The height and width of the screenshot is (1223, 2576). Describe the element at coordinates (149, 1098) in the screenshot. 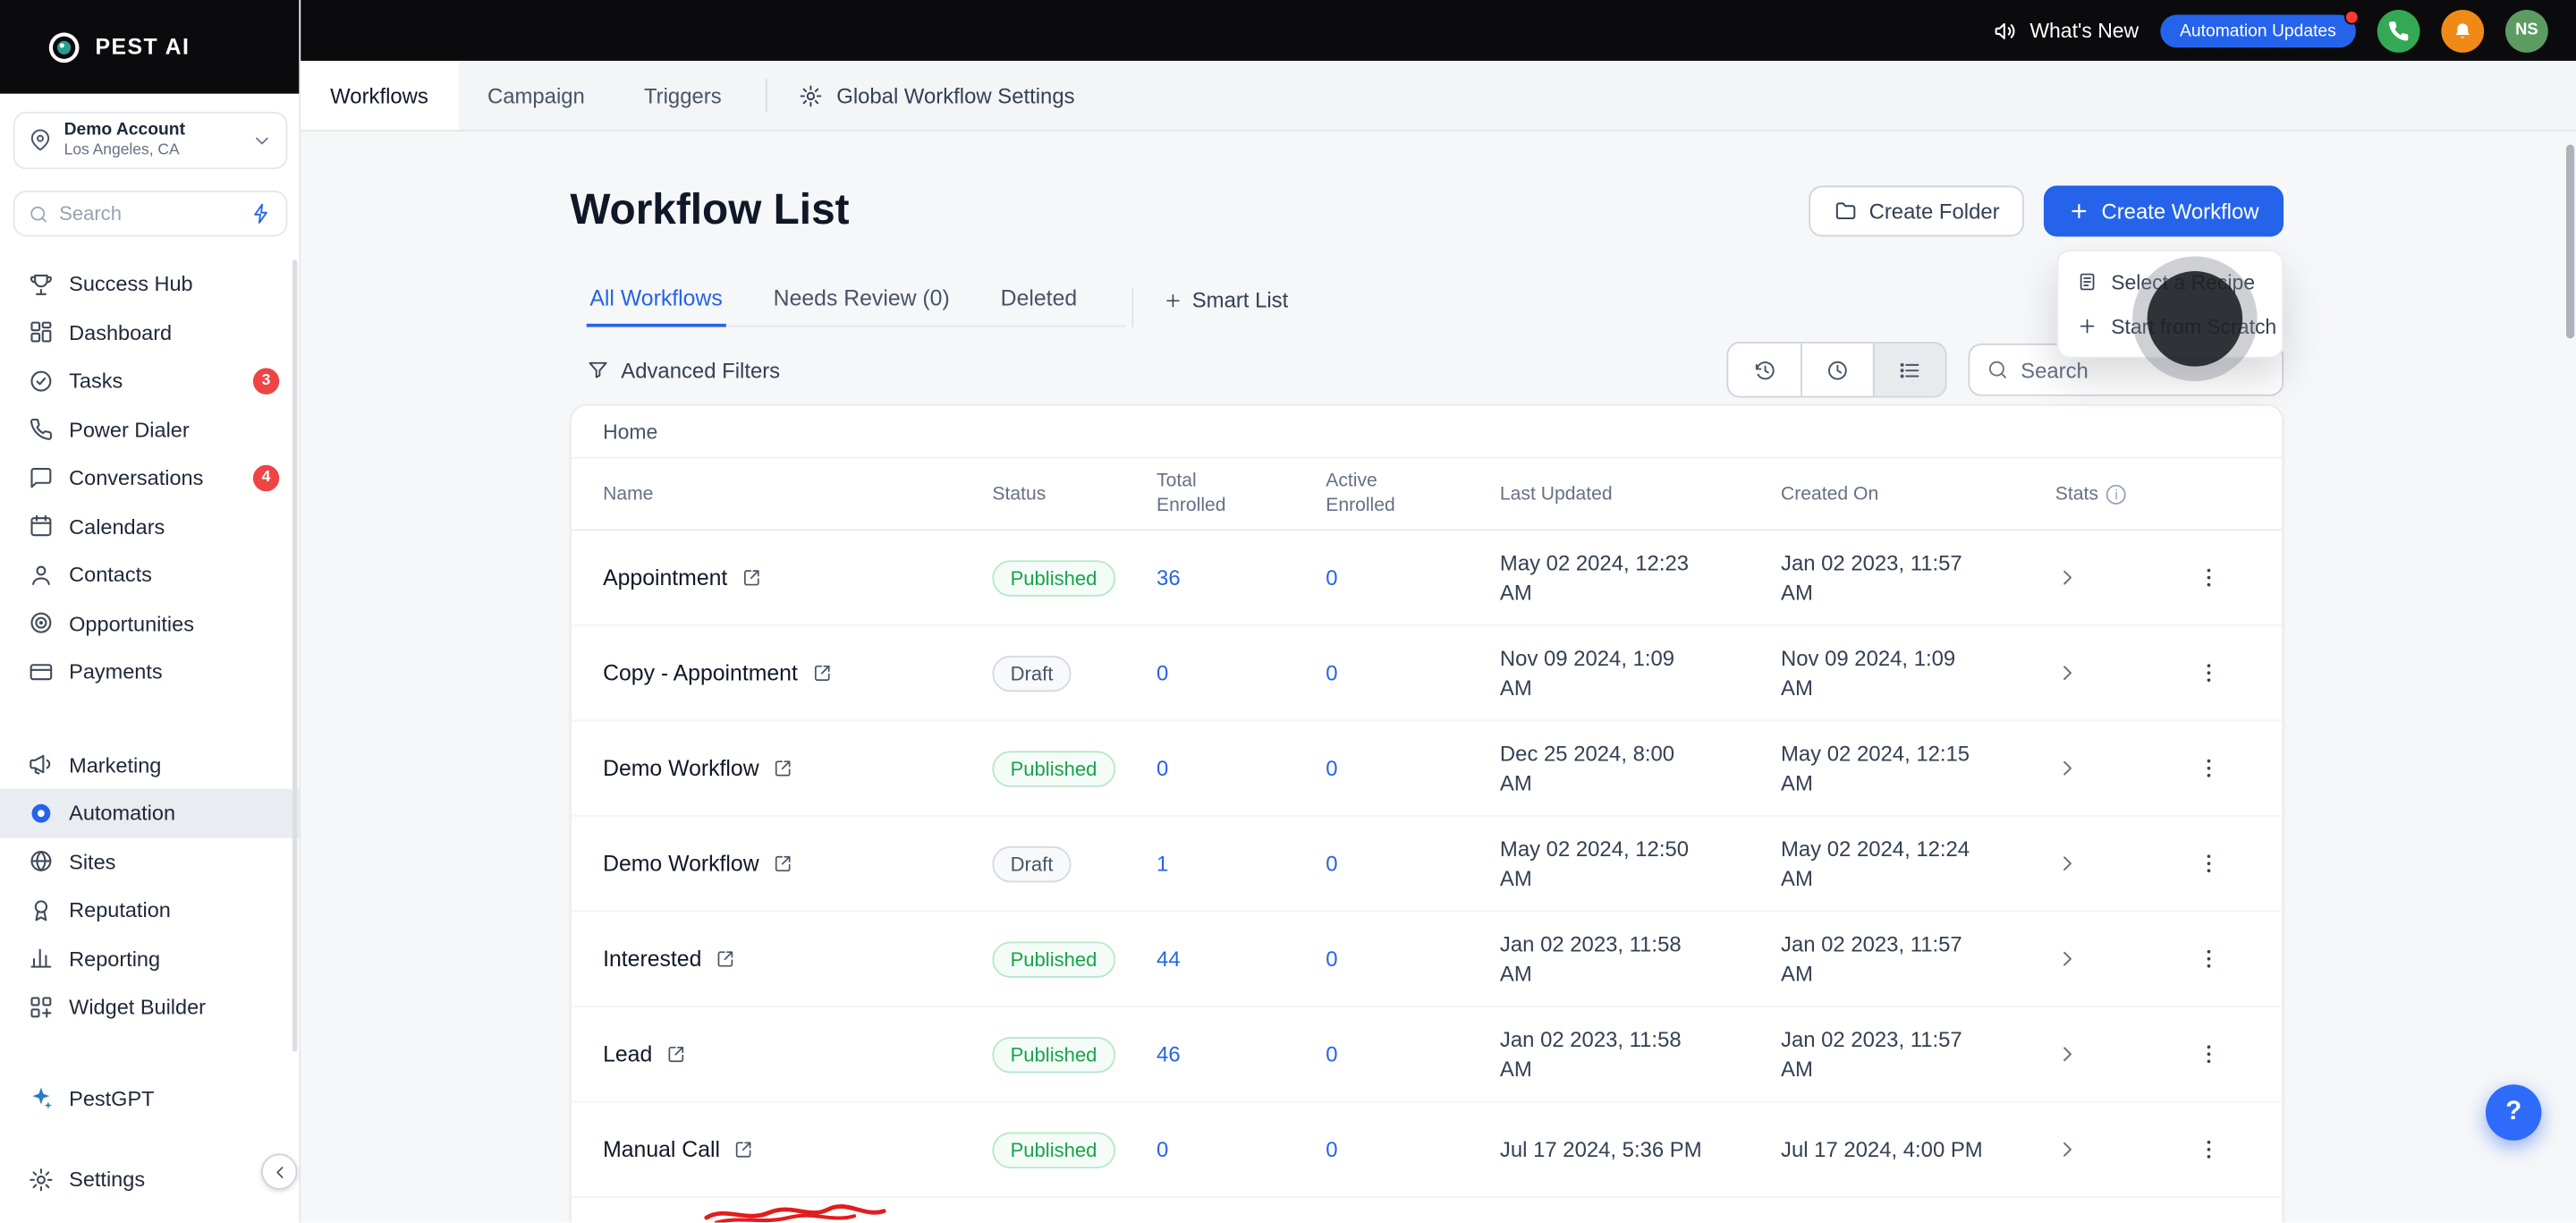

I see `sidebar-item-pestgpt: PestGPT` at that location.